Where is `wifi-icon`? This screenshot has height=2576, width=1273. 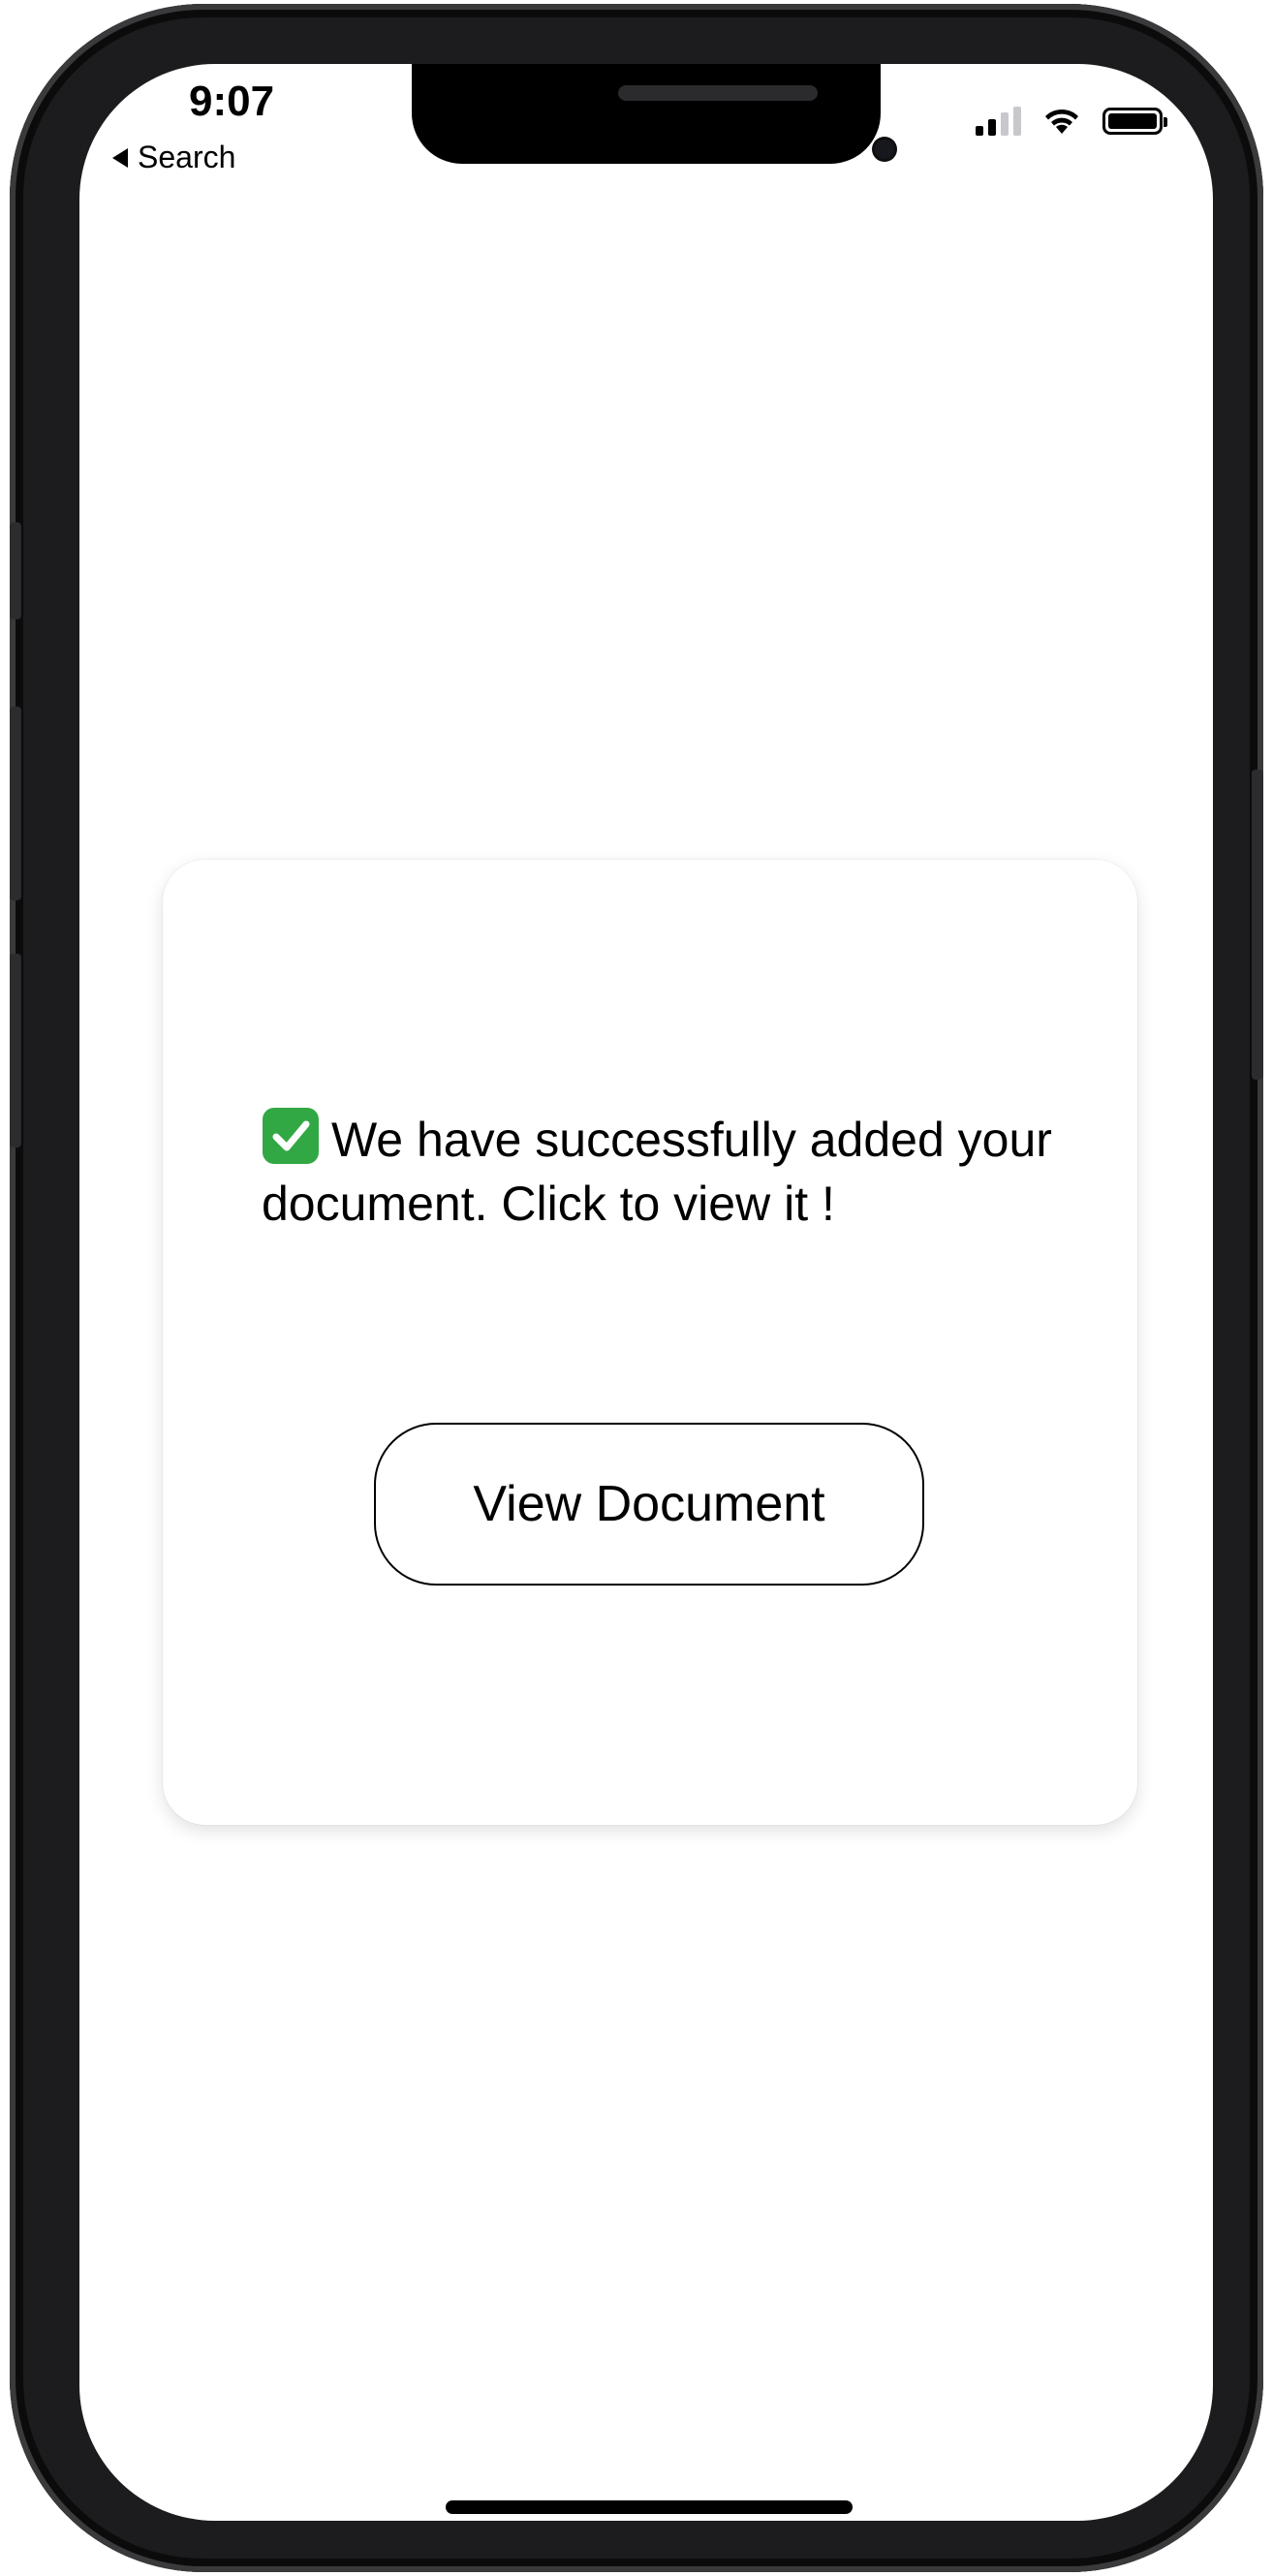 wifi-icon is located at coordinates (1061, 121).